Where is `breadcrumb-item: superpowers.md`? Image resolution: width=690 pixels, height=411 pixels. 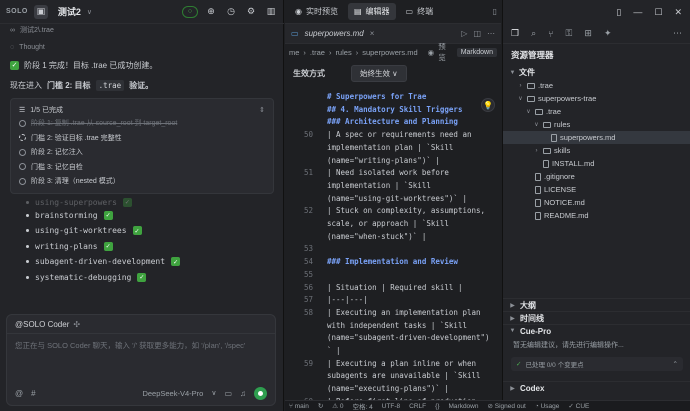
breadcrumb-item: superpowers.md is located at coordinates (389, 52).